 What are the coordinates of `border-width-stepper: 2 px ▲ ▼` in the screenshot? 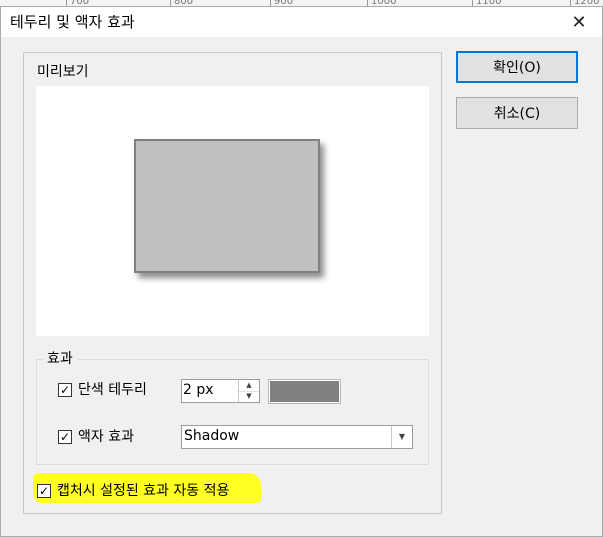 It's located at (220, 391).